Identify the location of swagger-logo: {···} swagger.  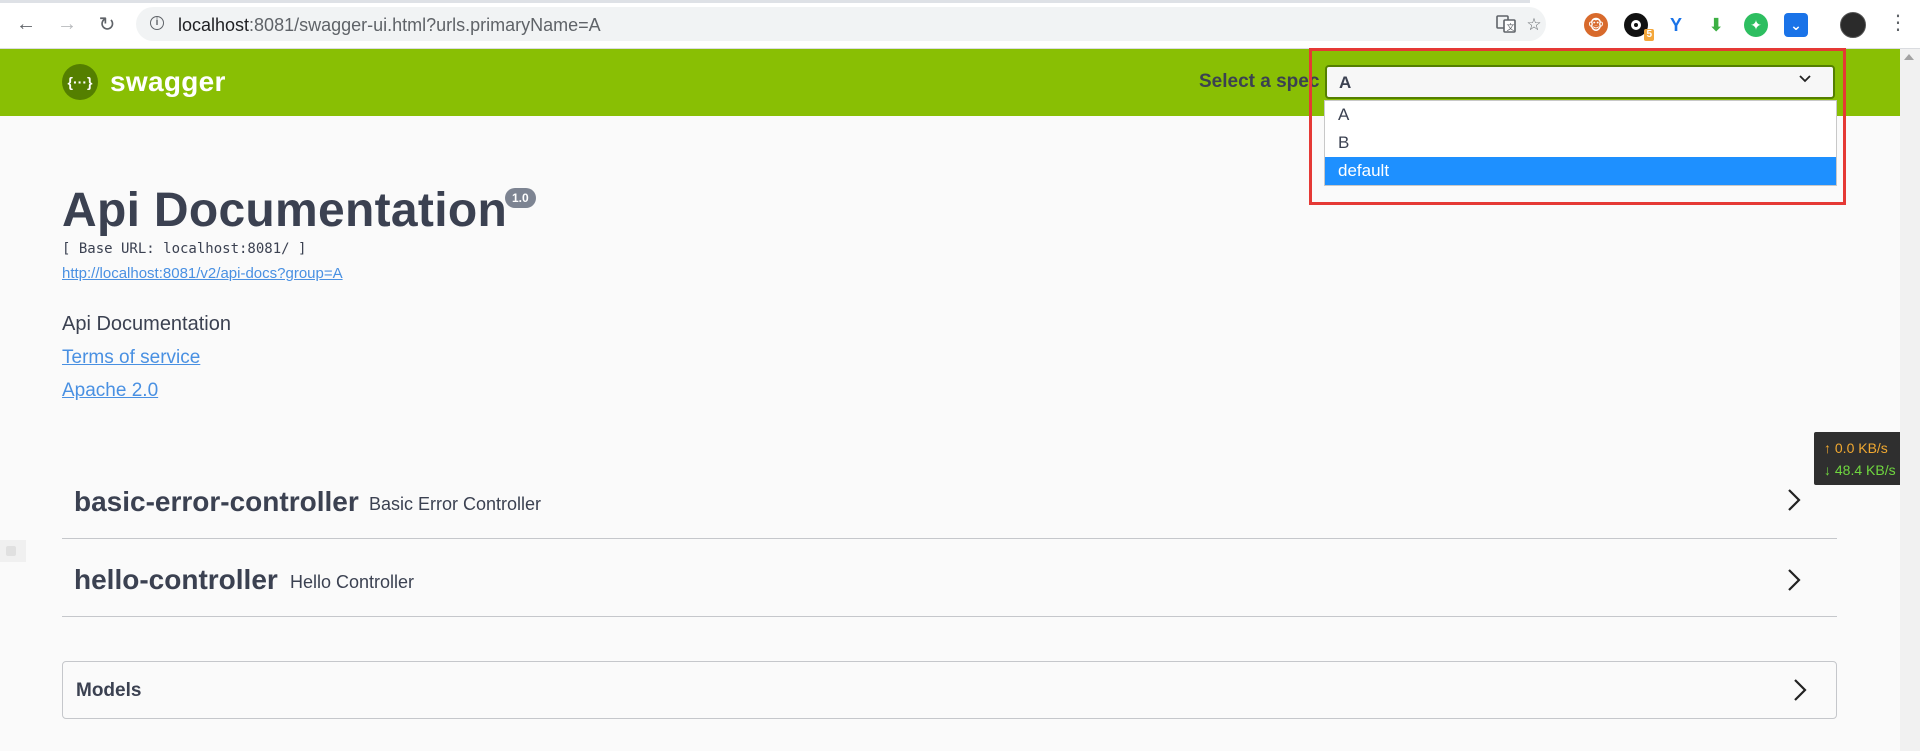
(144, 82).